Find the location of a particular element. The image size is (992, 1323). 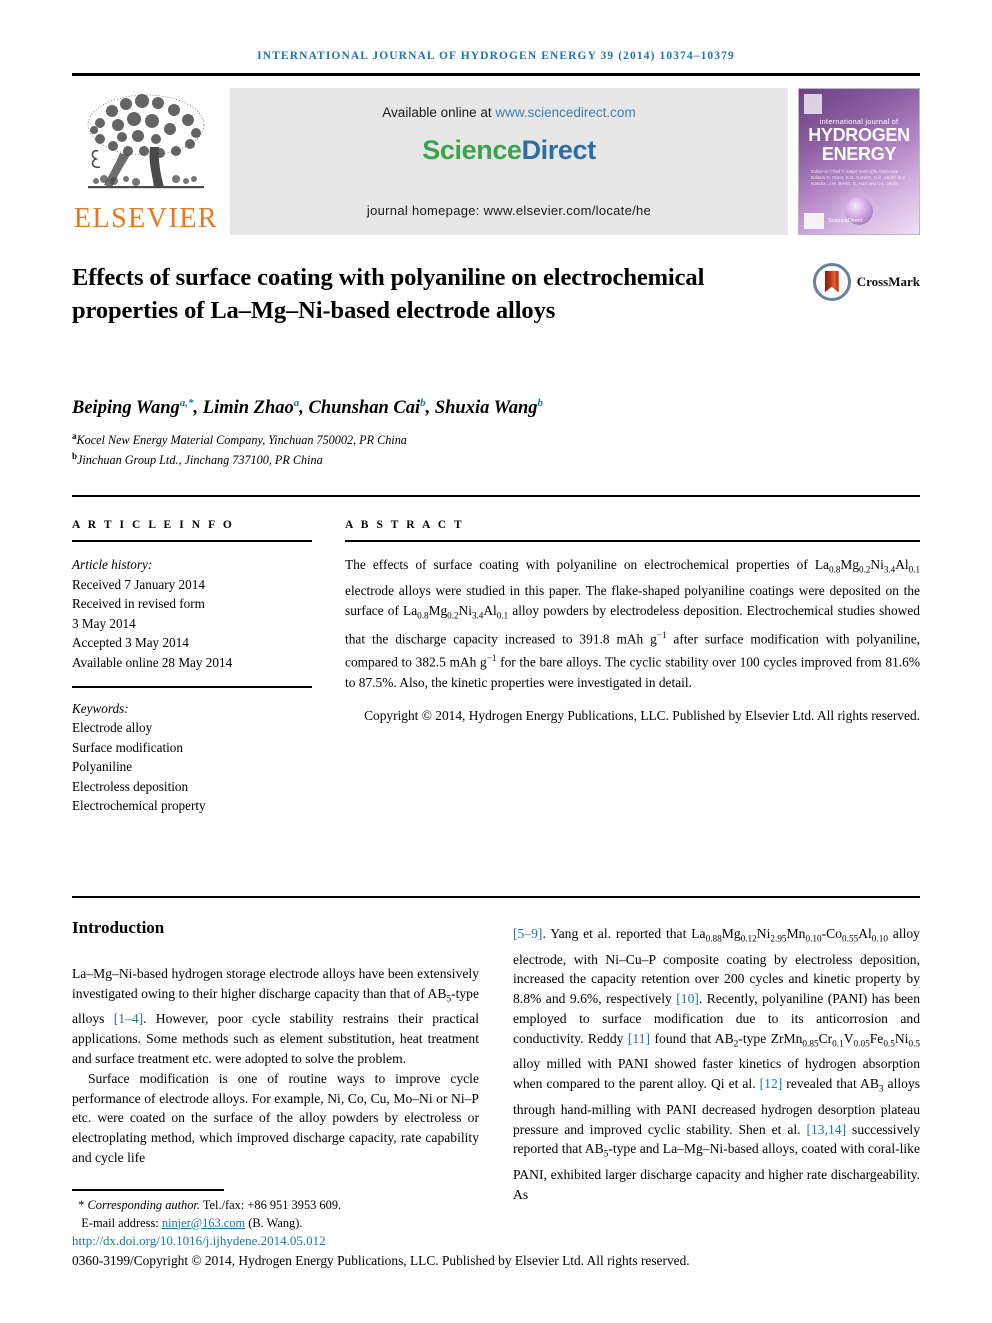

elsevier-wordmark: ELSEVIER is located at coordinates (146, 218).